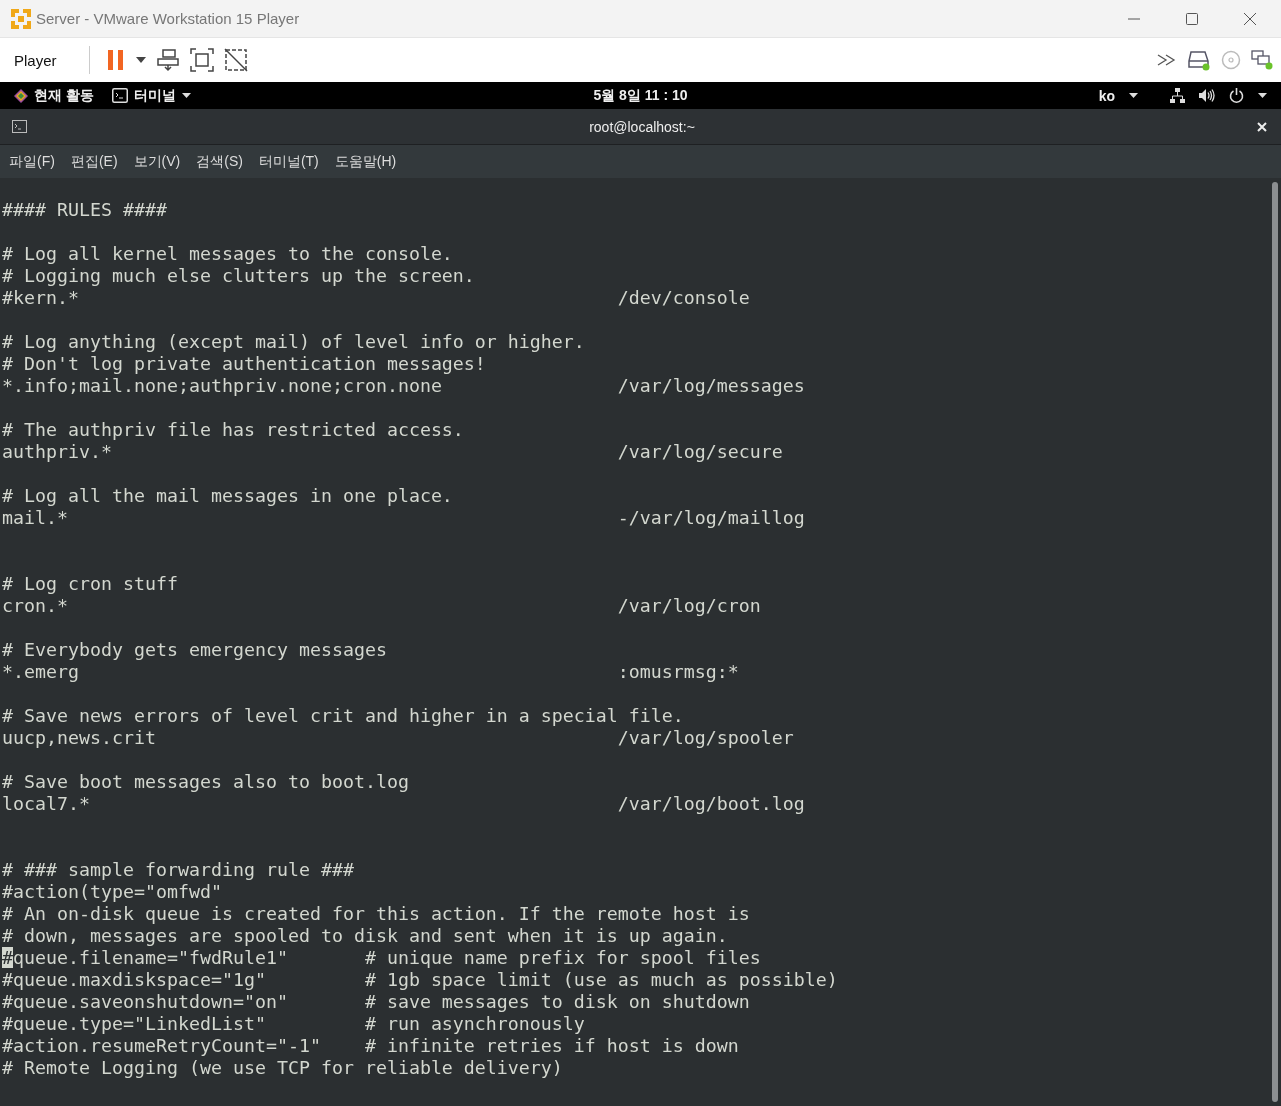 The width and height of the screenshot is (1281, 1106). Describe the element at coordinates (115, 60) in the screenshot. I see `pause-icon` at that location.